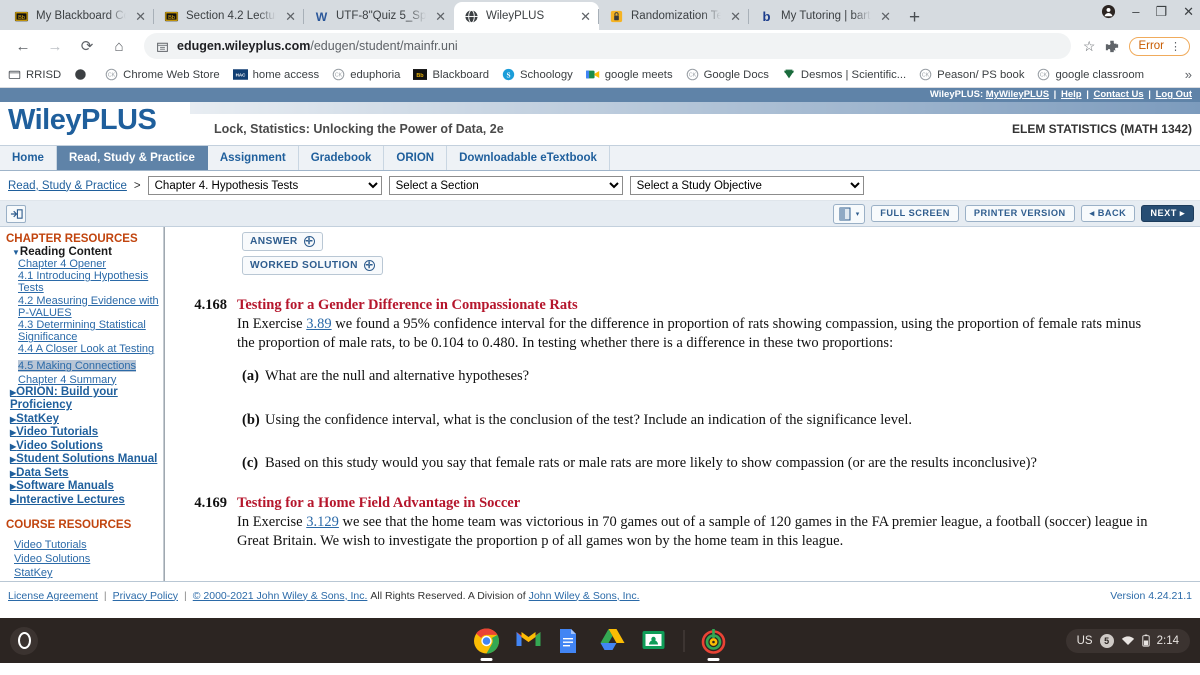 This screenshot has width=1200, height=675. What do you see at coordinates (86, 573) in the screenshot?
I see `course-link-statkey: StatKey` at bounding box center [86, 573].